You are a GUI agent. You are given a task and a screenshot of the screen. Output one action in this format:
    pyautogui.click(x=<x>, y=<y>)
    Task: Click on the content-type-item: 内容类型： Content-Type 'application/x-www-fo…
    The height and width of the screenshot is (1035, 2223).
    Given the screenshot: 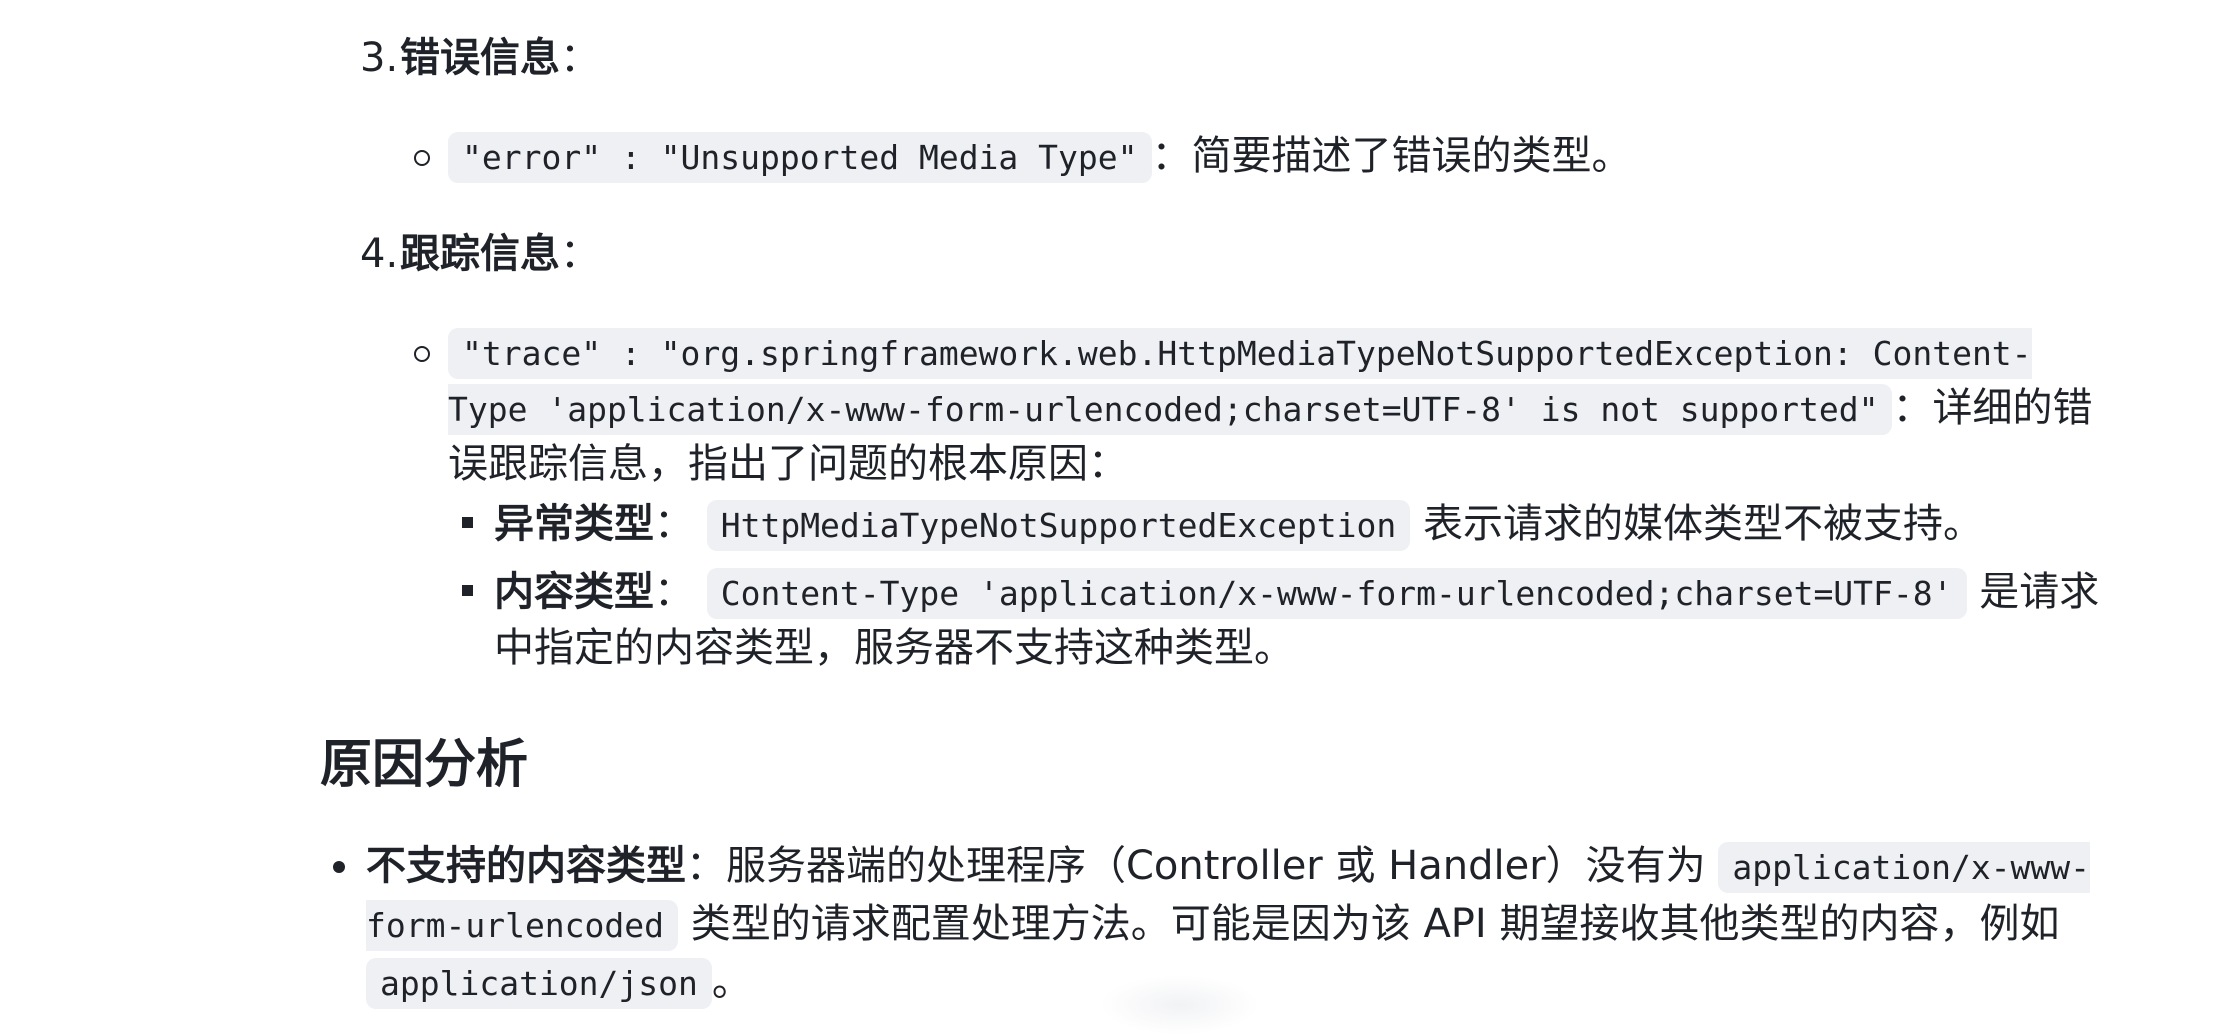 What is the action you would take?
    pyautogui.click(x=1296, y=593)
    